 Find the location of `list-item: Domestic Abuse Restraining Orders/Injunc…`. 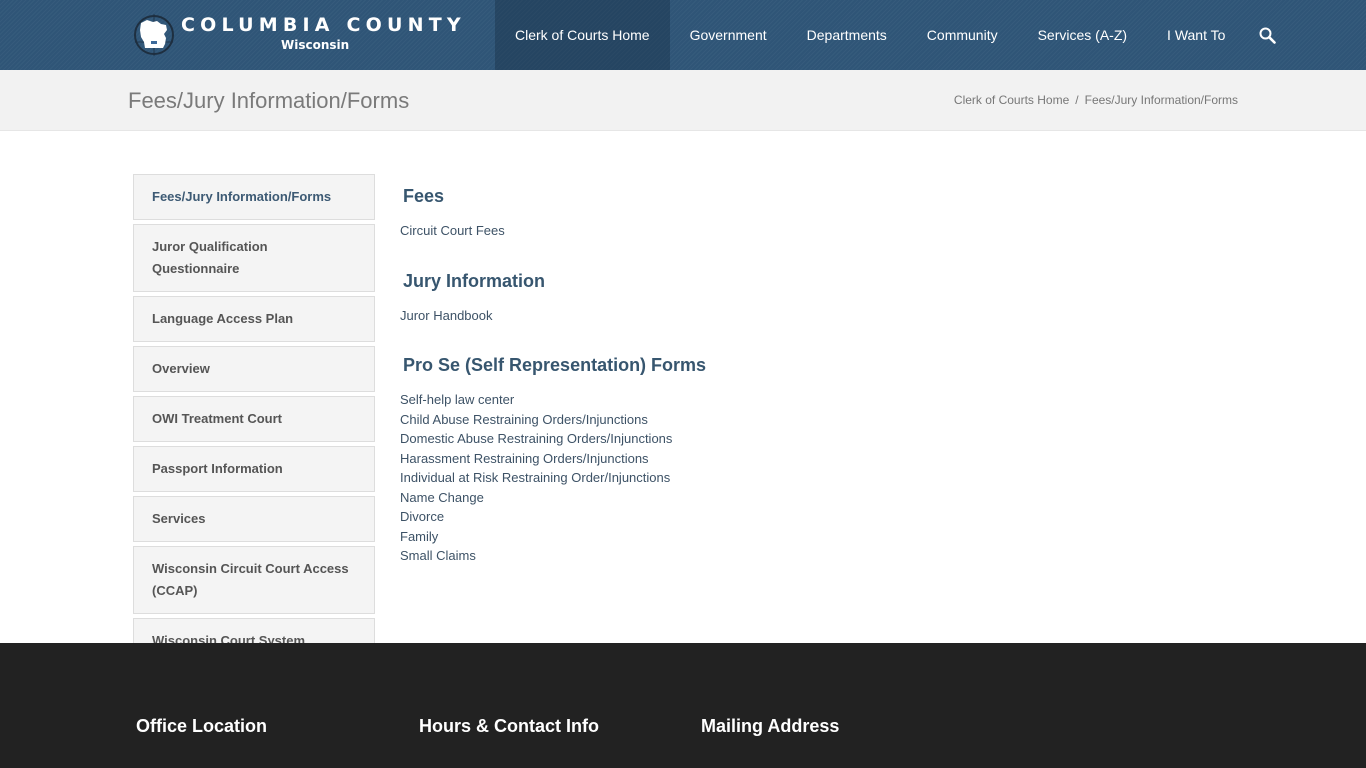

list-item: Domestic Abuse Restraining Orders/Injunc… is located at coordinates (800, 439).